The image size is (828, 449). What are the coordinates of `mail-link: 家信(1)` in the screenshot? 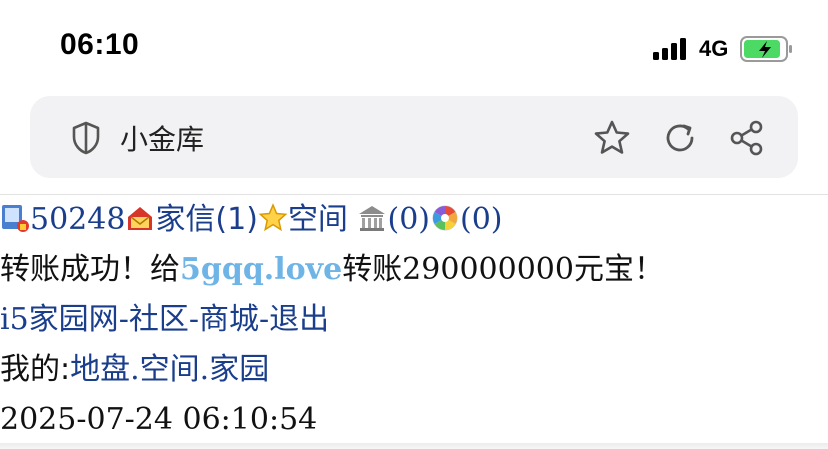 It's located at (206, 219).